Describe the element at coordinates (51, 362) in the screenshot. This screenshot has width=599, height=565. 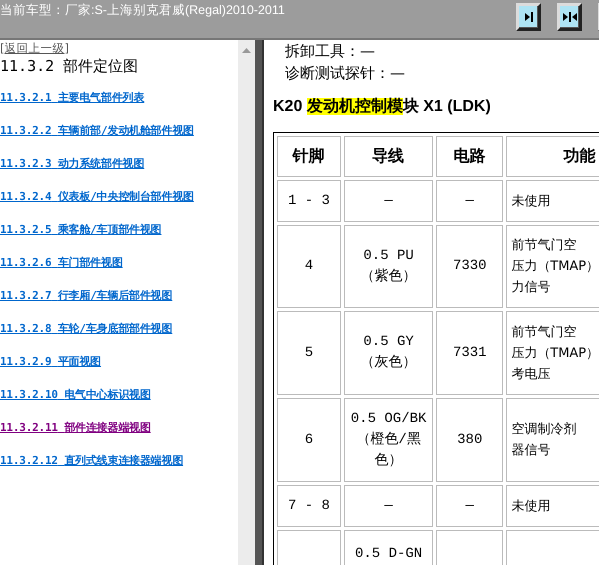
I see `section-link: 11.3.2.9 平面视图` at that location.